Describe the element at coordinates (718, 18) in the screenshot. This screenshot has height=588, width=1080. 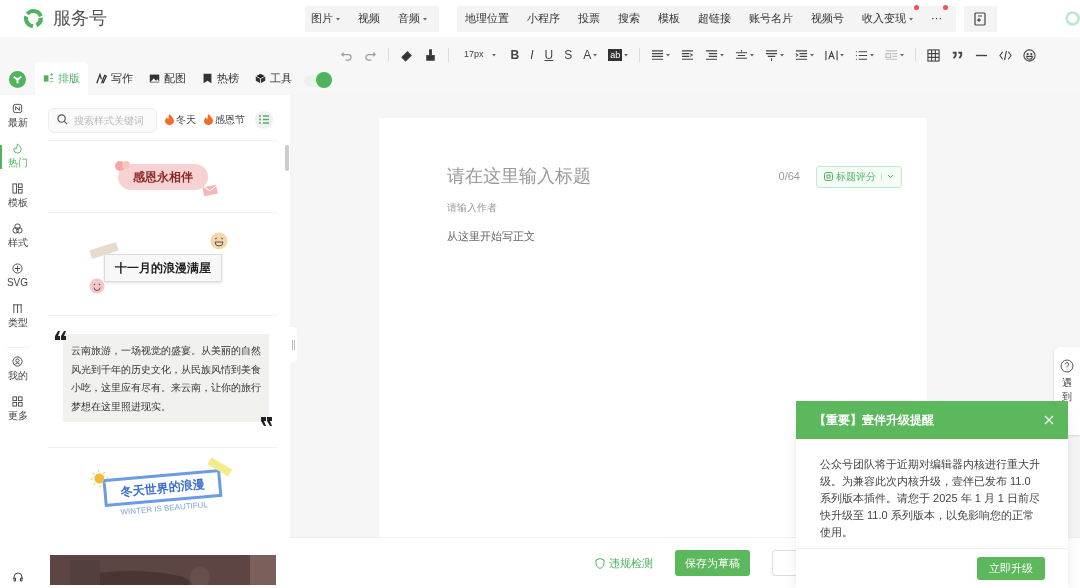
I see `insert-menu-item: 超链接` at that location.